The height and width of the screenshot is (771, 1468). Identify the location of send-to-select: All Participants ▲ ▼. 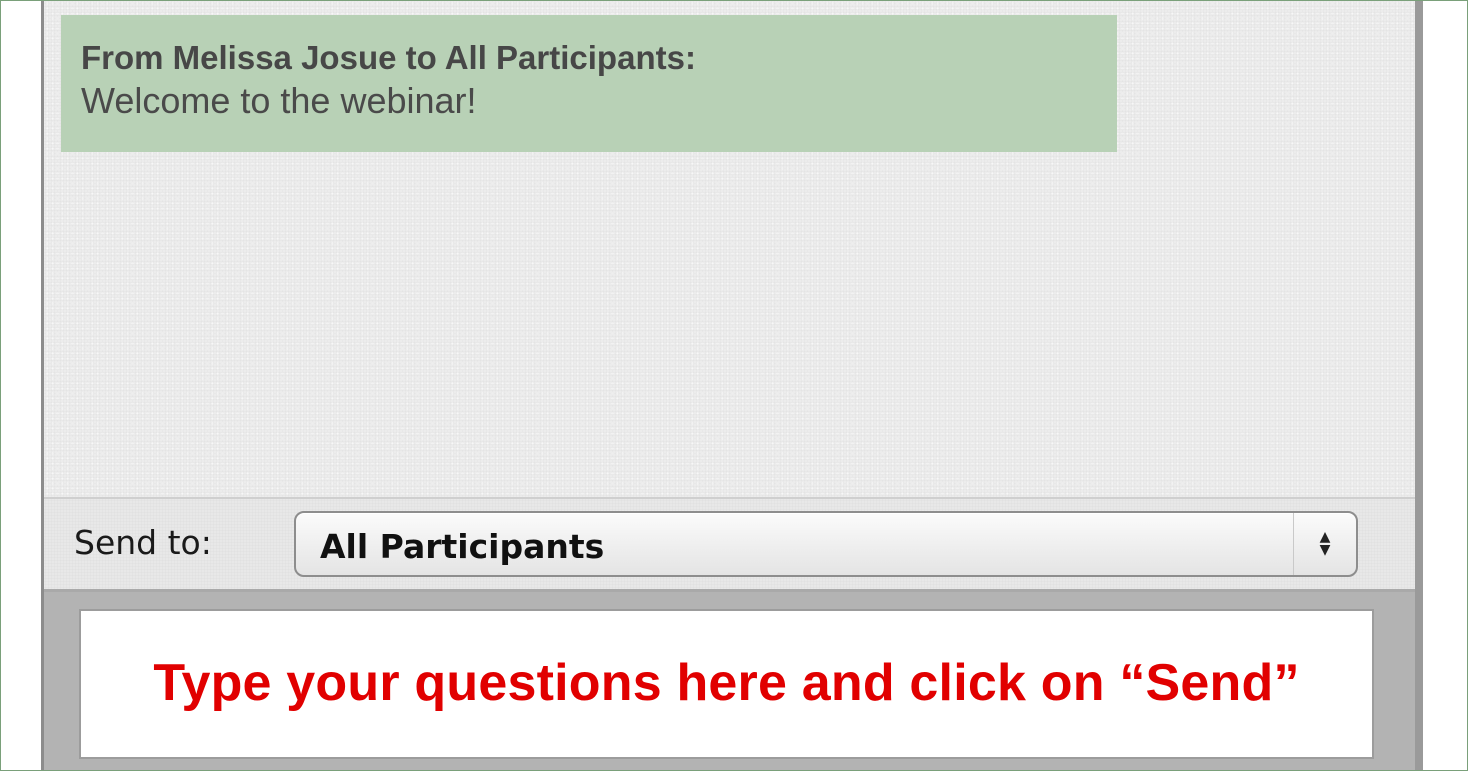
(826, 544).